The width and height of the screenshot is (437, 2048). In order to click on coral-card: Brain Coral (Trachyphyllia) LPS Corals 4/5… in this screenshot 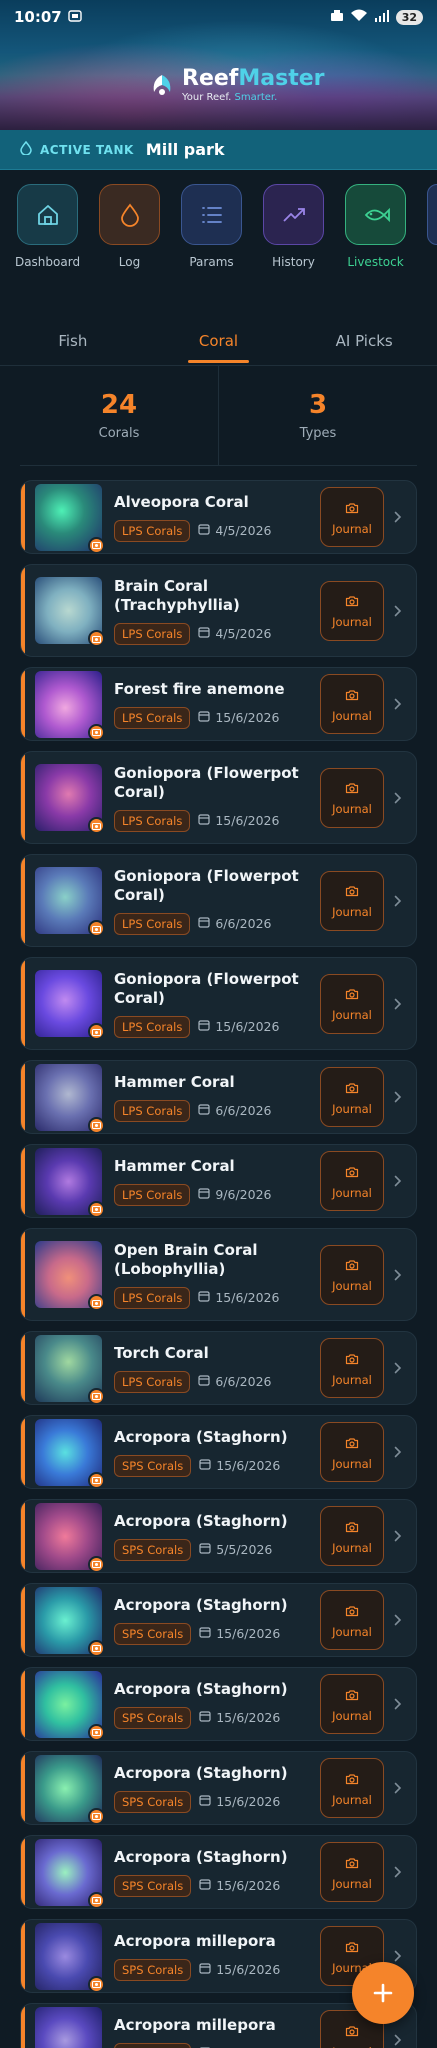, I will do `click(218, 610)`.